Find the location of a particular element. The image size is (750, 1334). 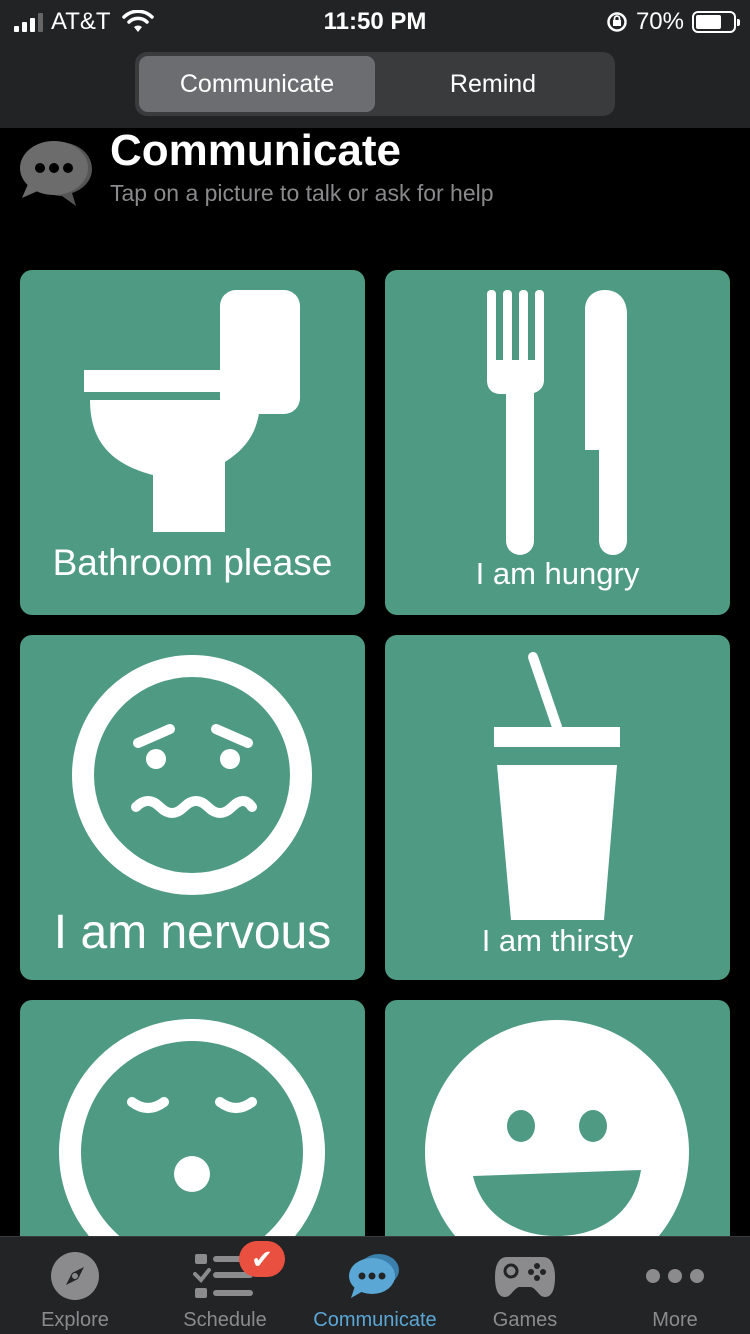

segmented-control: Communicate Remind is located at coordinates (375, 84).